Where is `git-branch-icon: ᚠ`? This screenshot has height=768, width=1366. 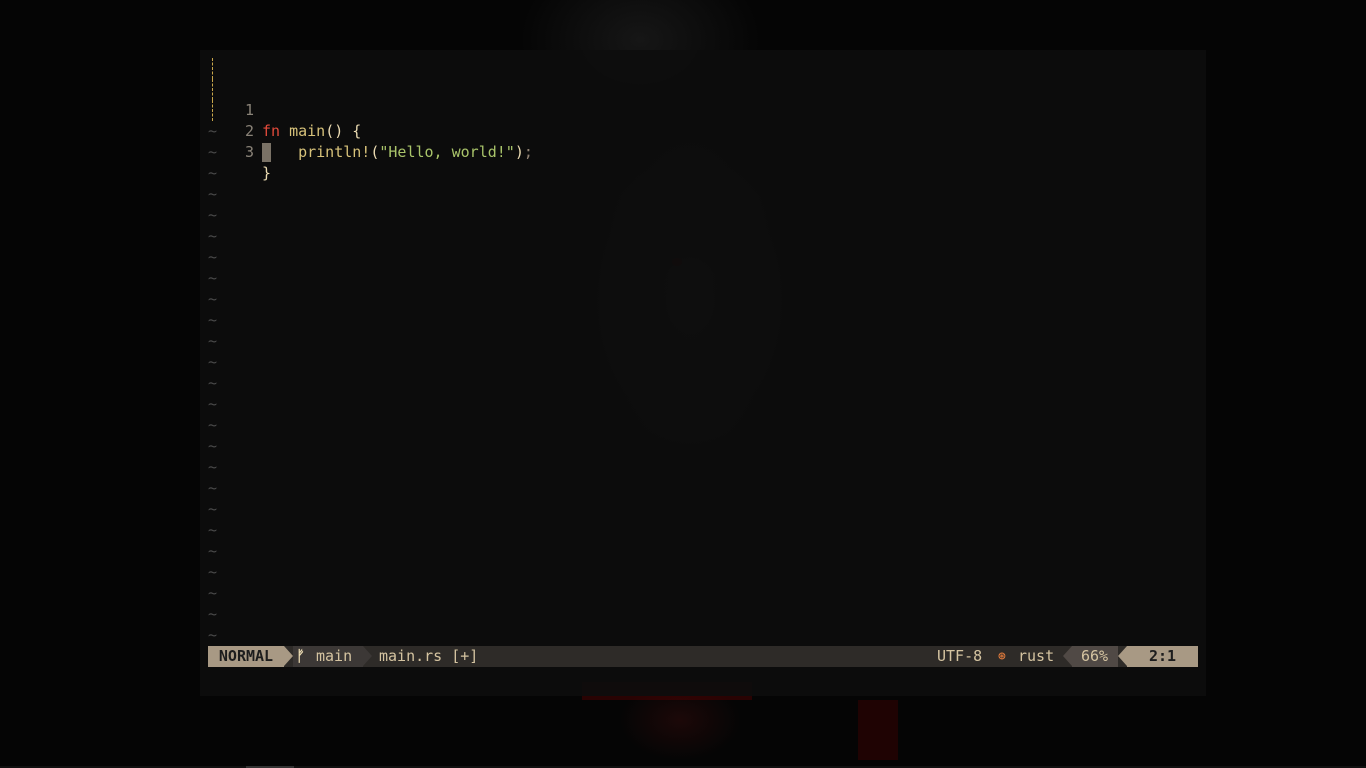 git-branch-icon: ᚠ is located at coordinates (301, 656).